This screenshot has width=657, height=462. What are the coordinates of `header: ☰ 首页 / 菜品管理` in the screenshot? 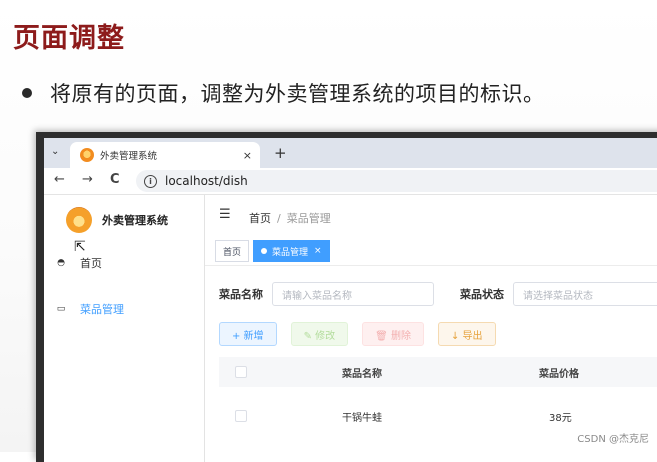 It's located at (431, 215).